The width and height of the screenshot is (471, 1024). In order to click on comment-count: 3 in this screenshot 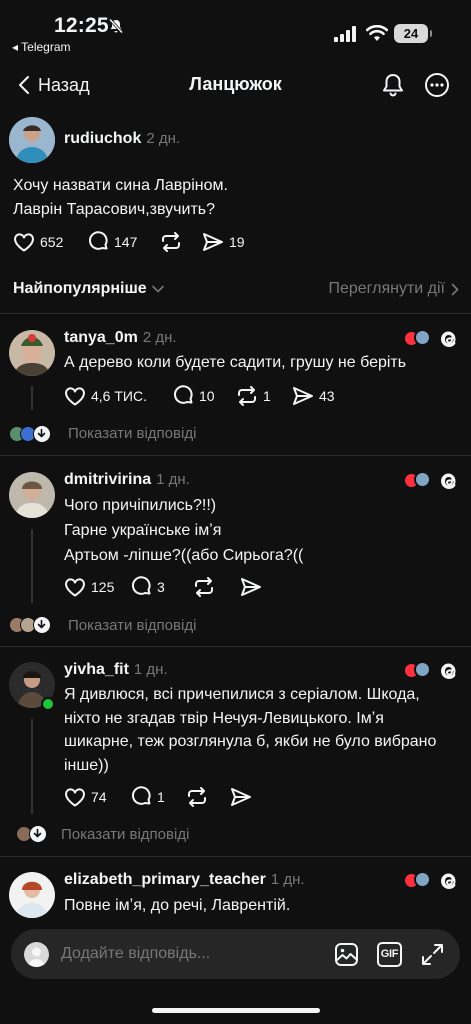, I will do `click(161, 586)`.